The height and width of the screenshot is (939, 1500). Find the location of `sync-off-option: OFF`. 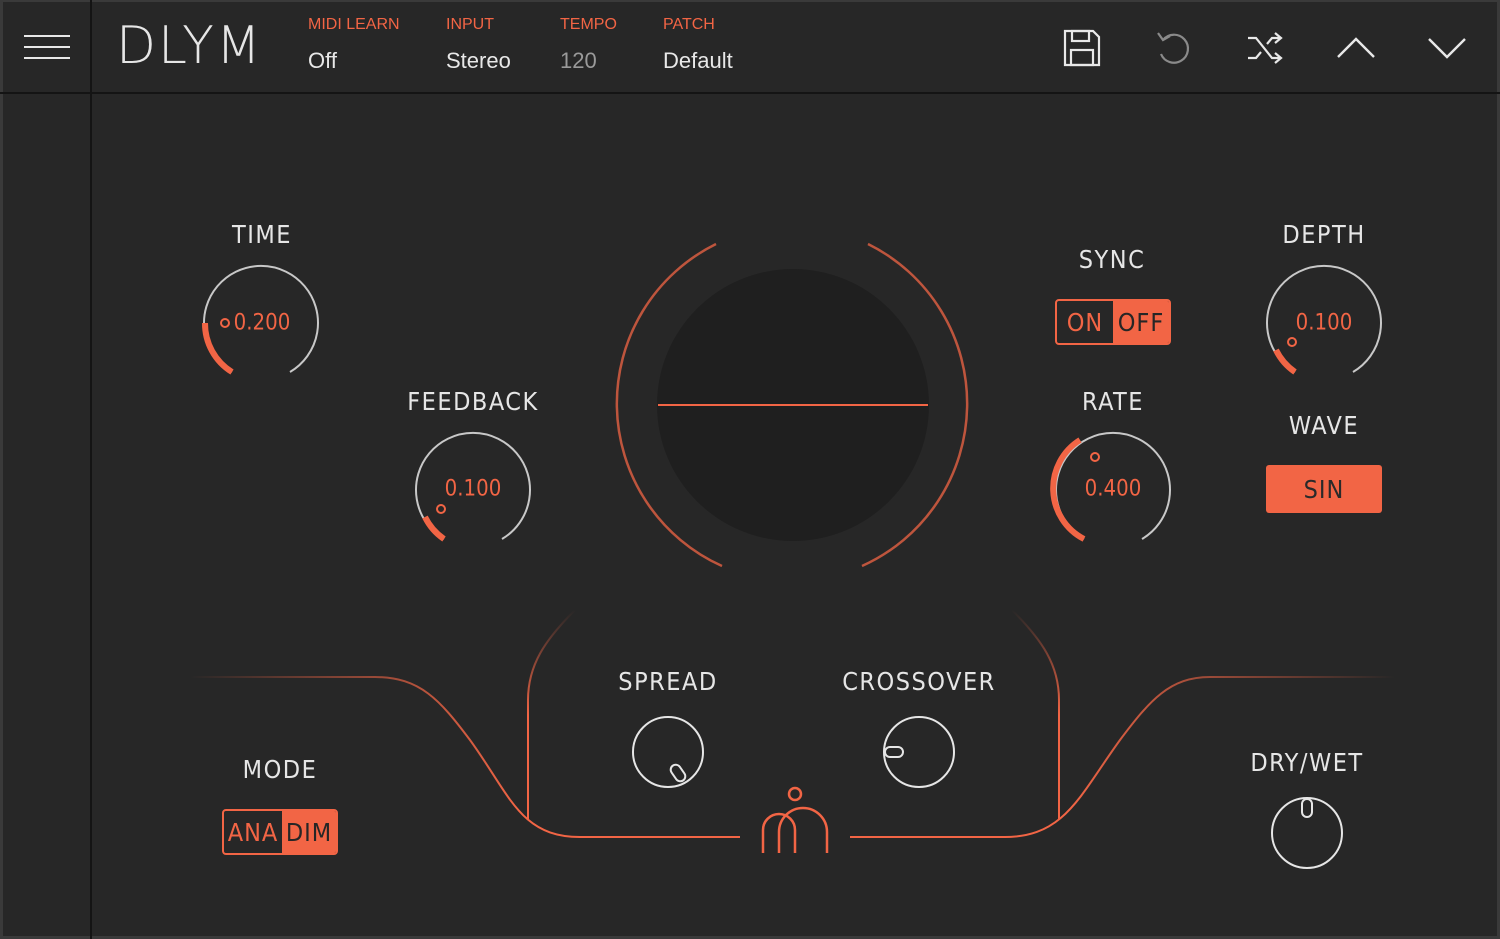

sync-off-option: OFF is located at coordinates (1141, 322).